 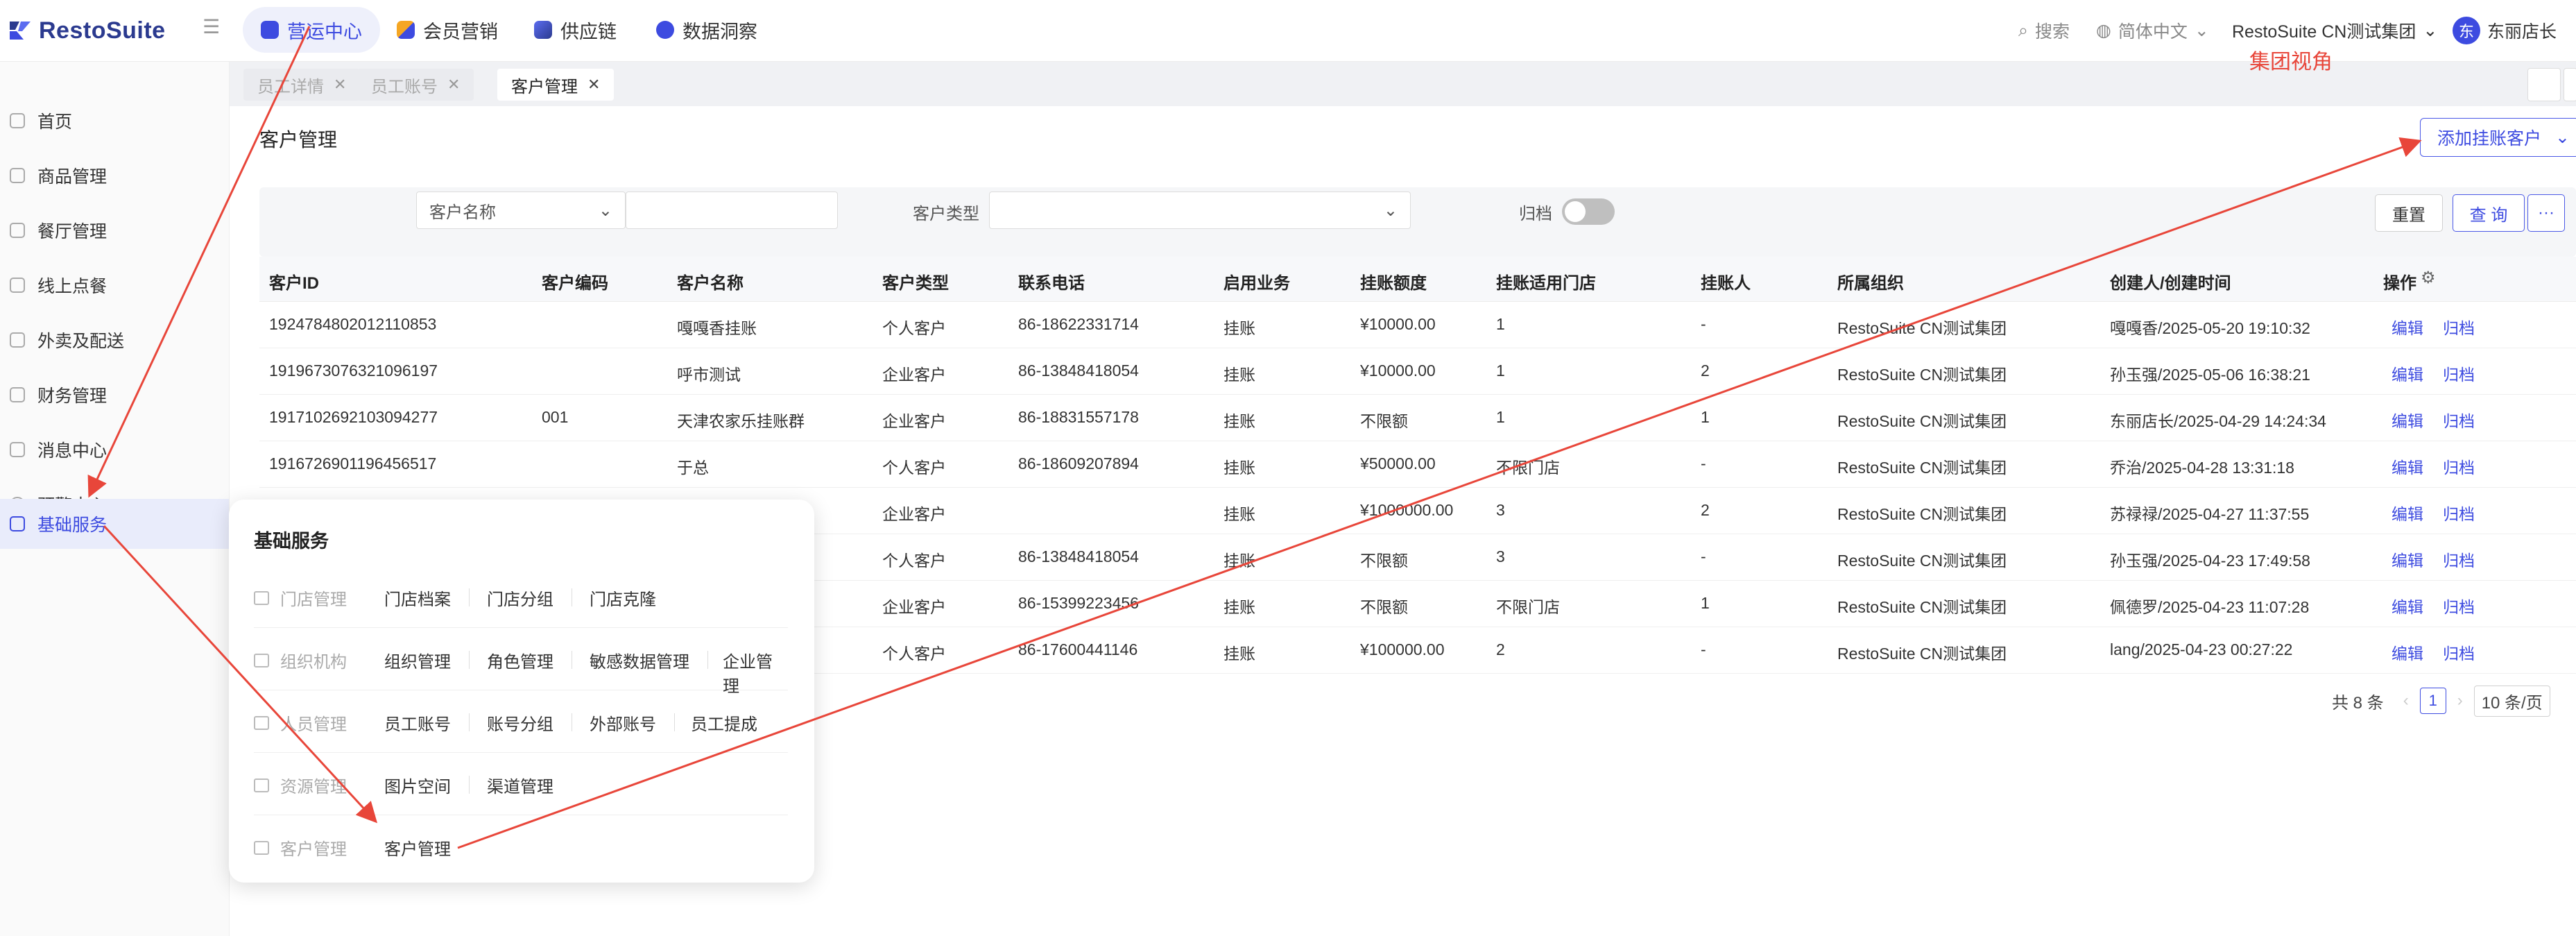 I want to click on lock-icon, so click(x=2544, y=84).